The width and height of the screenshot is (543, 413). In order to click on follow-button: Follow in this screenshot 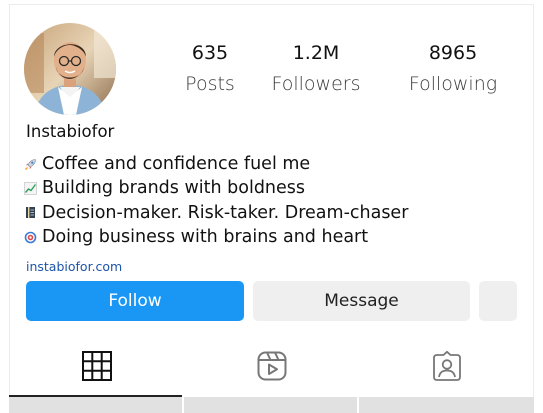, I will do `click(135, 301)`.